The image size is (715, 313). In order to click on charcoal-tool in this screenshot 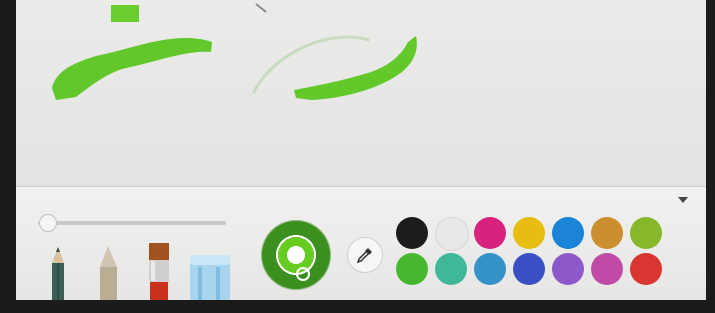, I will do `click(109, 270)`.